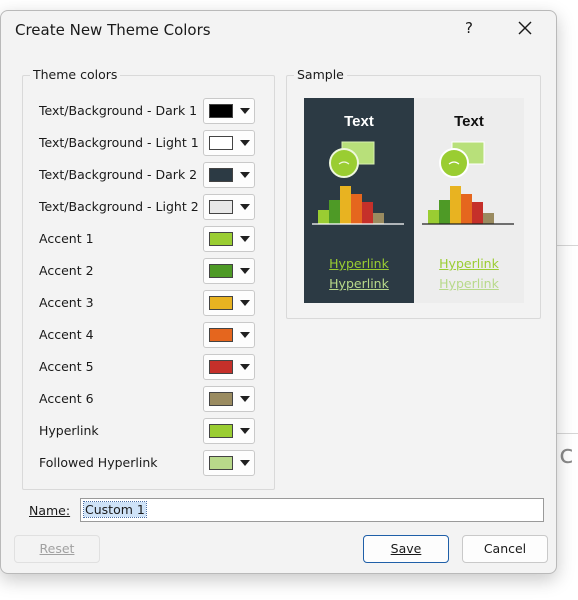 The height and width of the screenshot is (600, 578). I want to click on name-label-text: Name:, so click(50, 510).